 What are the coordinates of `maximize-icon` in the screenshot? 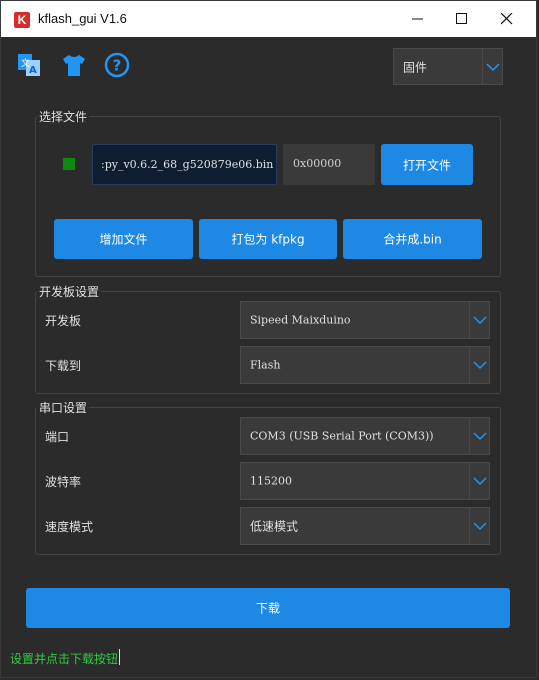 It's located at (461, 18).